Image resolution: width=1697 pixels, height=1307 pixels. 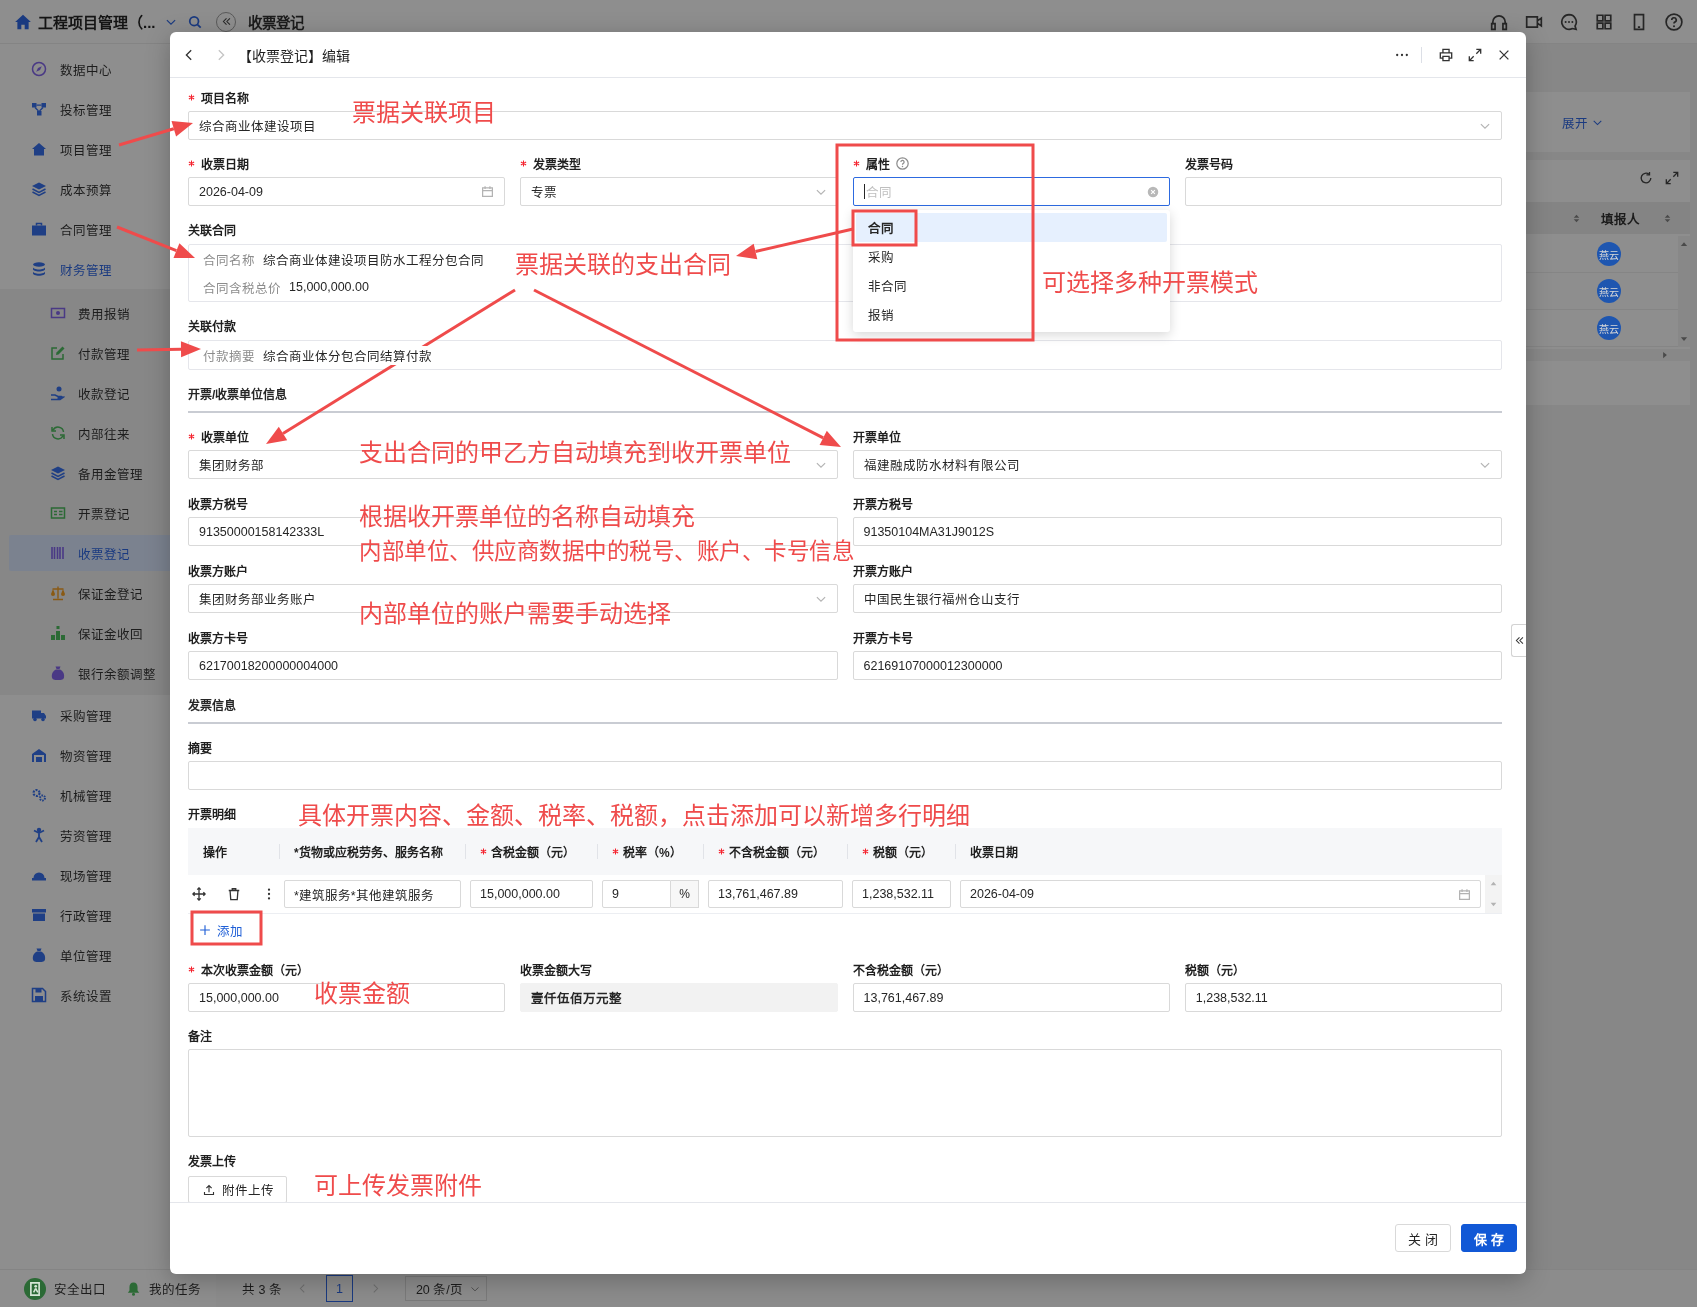 I want to click on select-field: 专票, so click(x=679, y=191).